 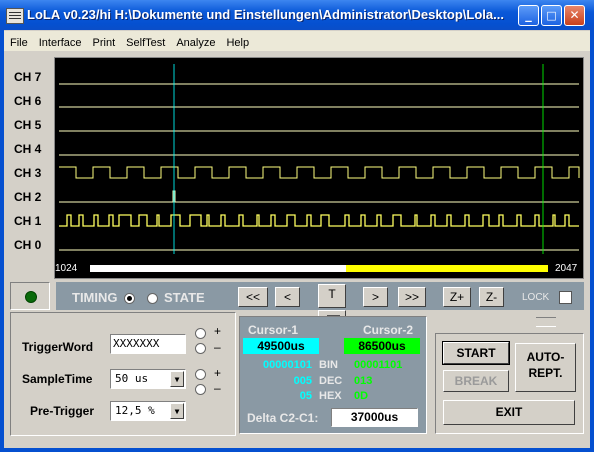 What do you see at coordinates (200, 374) in the screenshot?
I see `sampletime-plus-radio` at bounding box center [200, 374].